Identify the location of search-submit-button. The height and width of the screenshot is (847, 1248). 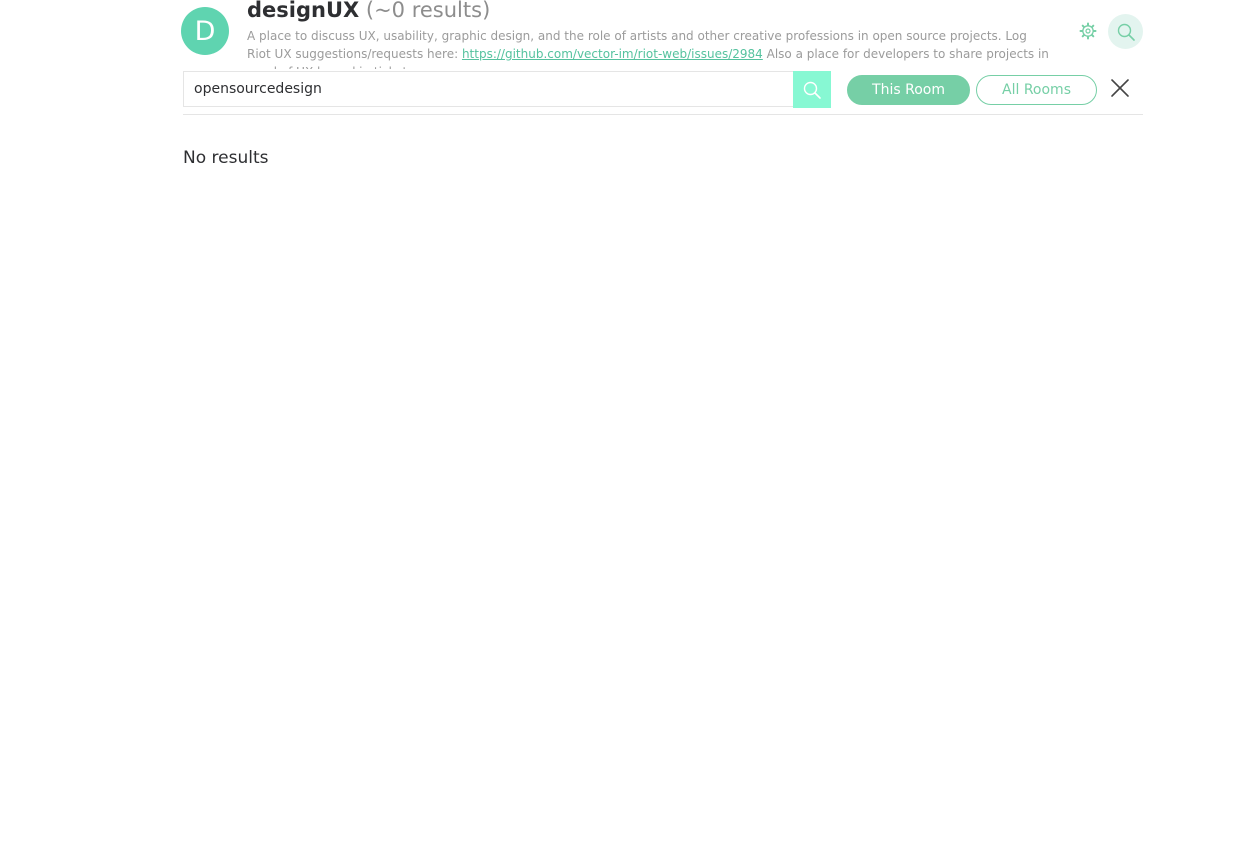
(812, 89).